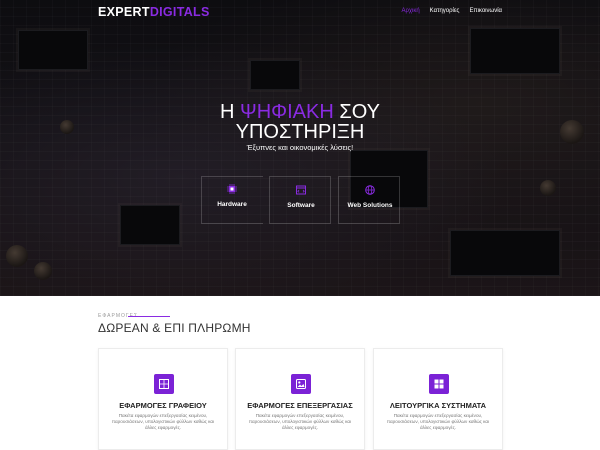  What do you see at coordinates (410, 11) in the screenshot?
I see `nav-link-home: Αρχική` at bounding box center [410, 11].